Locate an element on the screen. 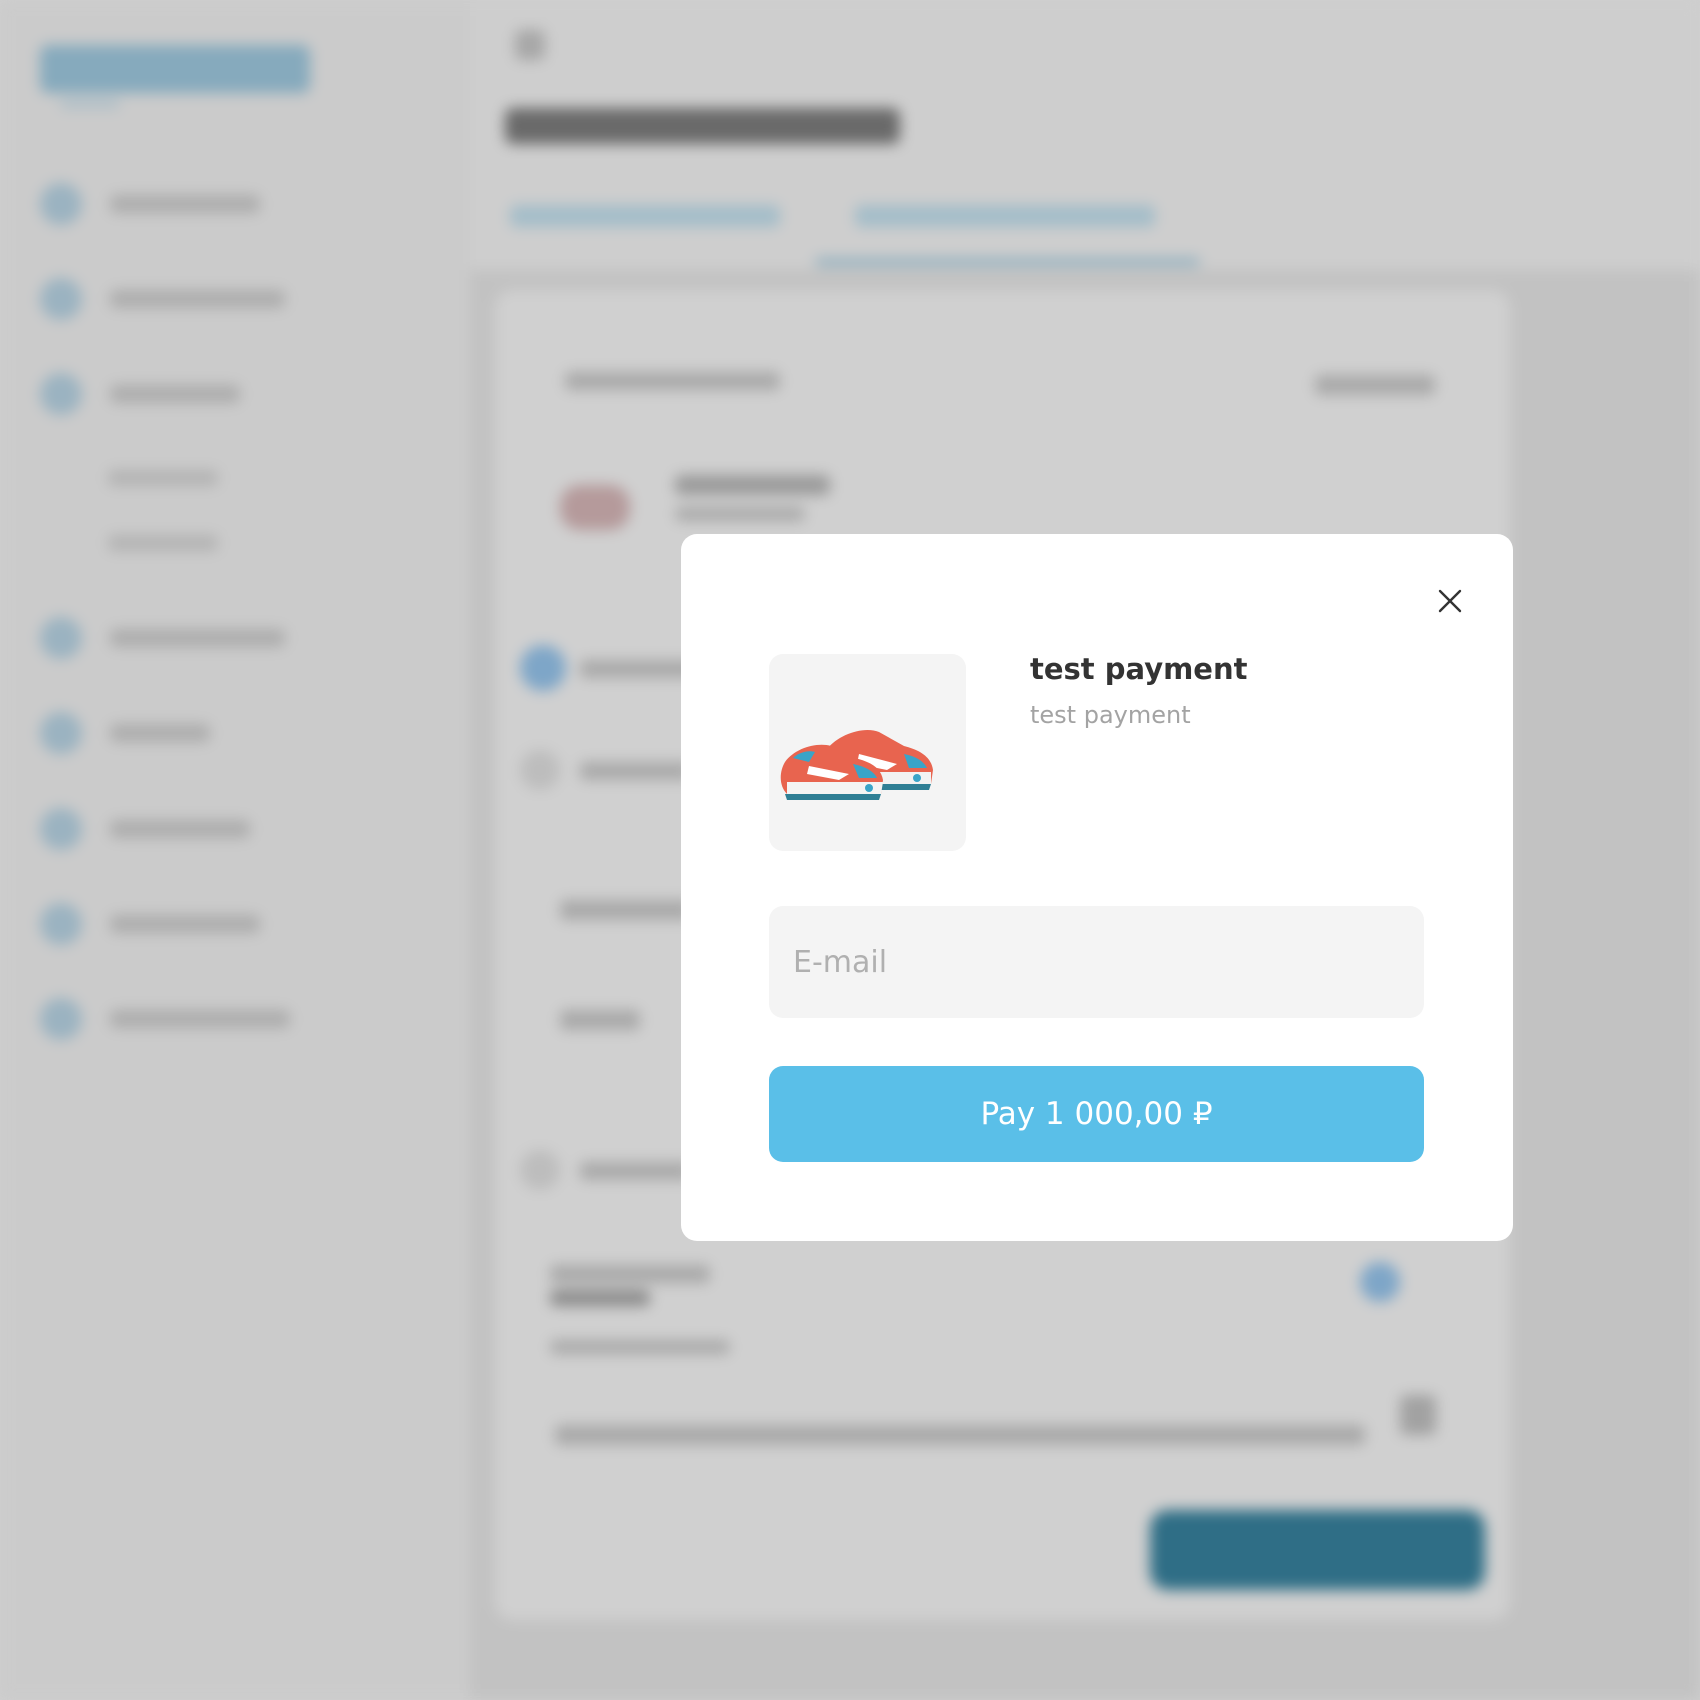  setting-hint is located at coordinates (640, 1347).